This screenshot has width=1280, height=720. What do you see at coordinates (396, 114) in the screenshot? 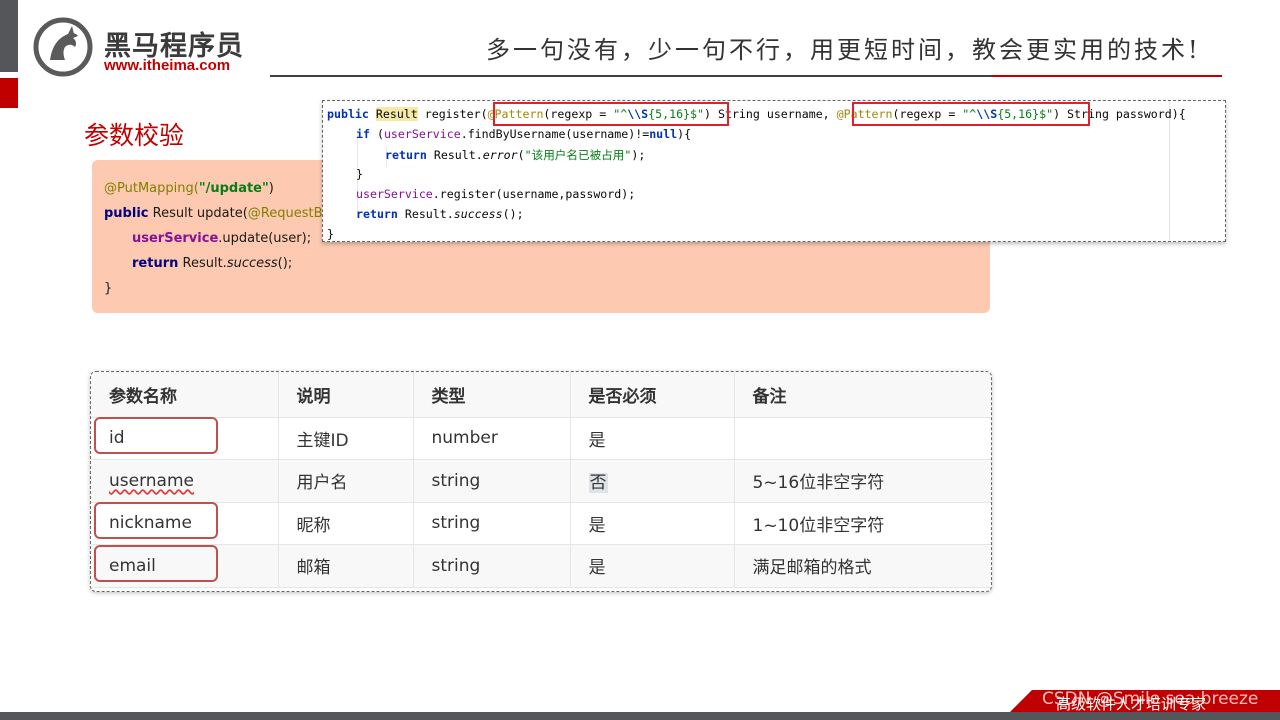
I see `code-type: Result` at bounding box center [396, 114].